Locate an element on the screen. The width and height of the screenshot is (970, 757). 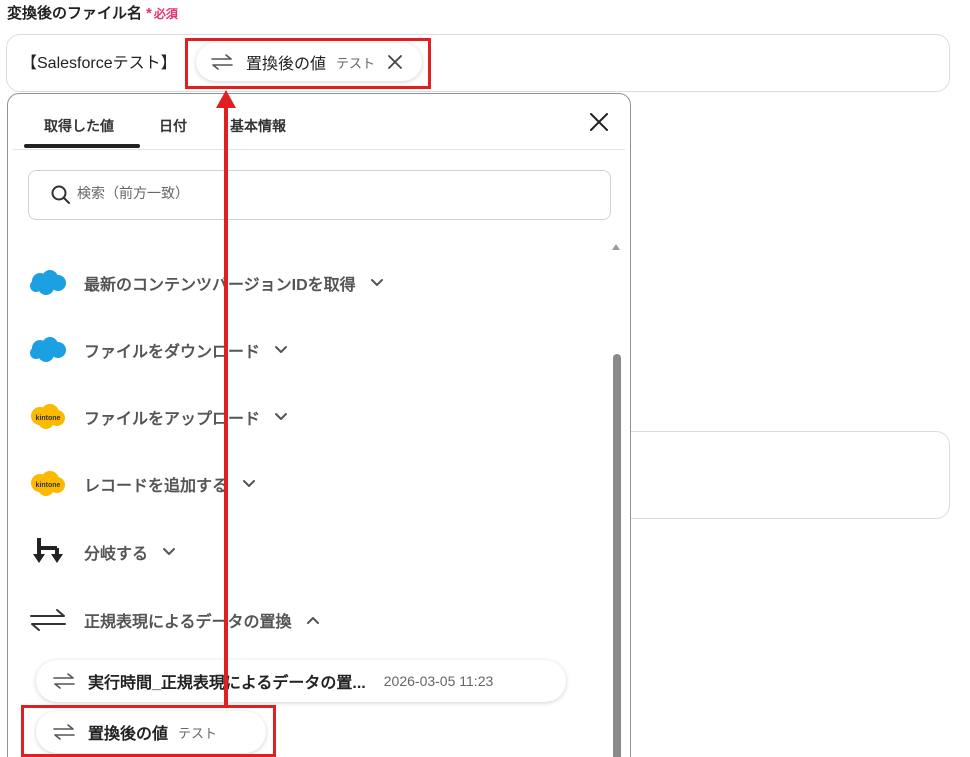
field-label-text: 変換後のファイル名 is located at coordinates (75, 13).